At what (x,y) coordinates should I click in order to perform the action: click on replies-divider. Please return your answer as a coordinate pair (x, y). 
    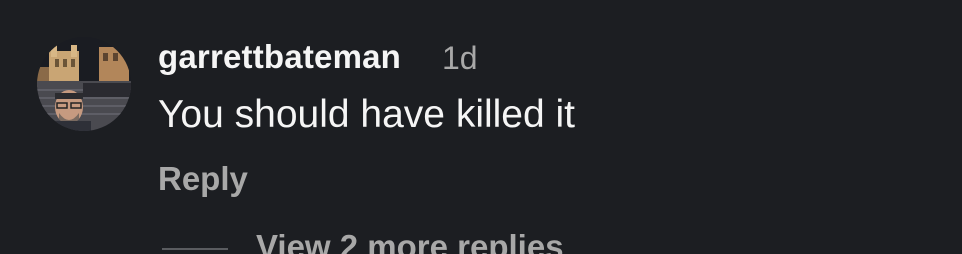
    Looking at the image, I should click on (195, 249).